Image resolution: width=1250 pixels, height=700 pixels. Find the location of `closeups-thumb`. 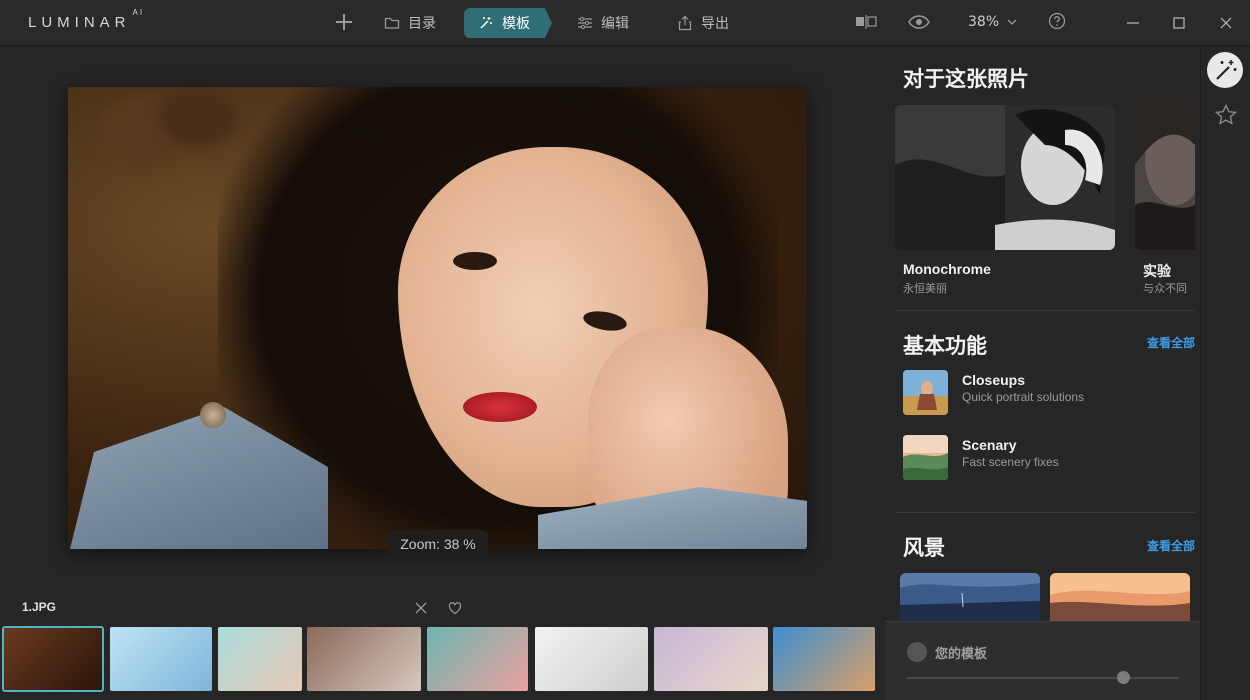

closeups-thumb is located at coordinates (925, 392).